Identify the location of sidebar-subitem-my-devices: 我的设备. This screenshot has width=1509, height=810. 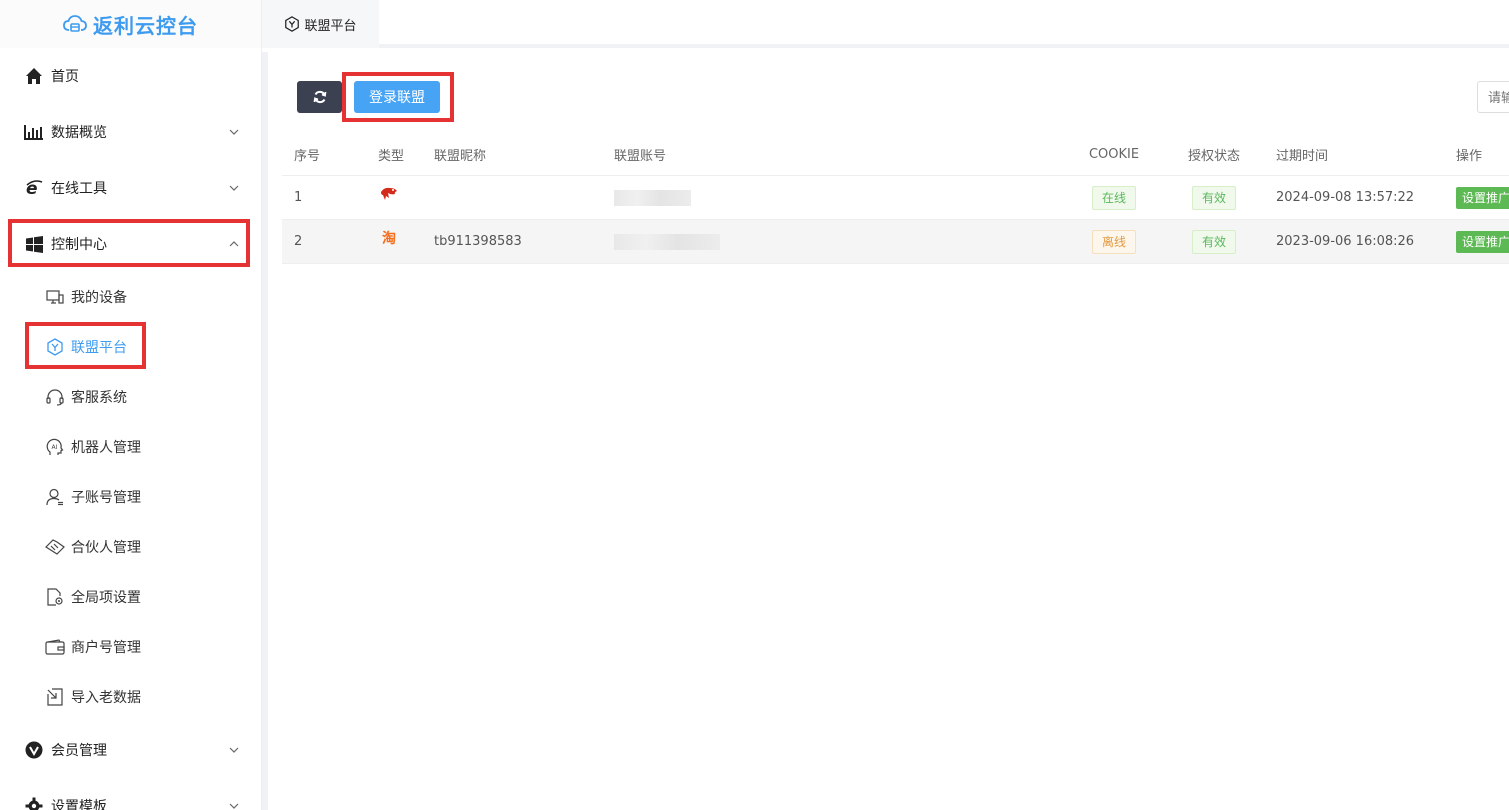
(131, 297).